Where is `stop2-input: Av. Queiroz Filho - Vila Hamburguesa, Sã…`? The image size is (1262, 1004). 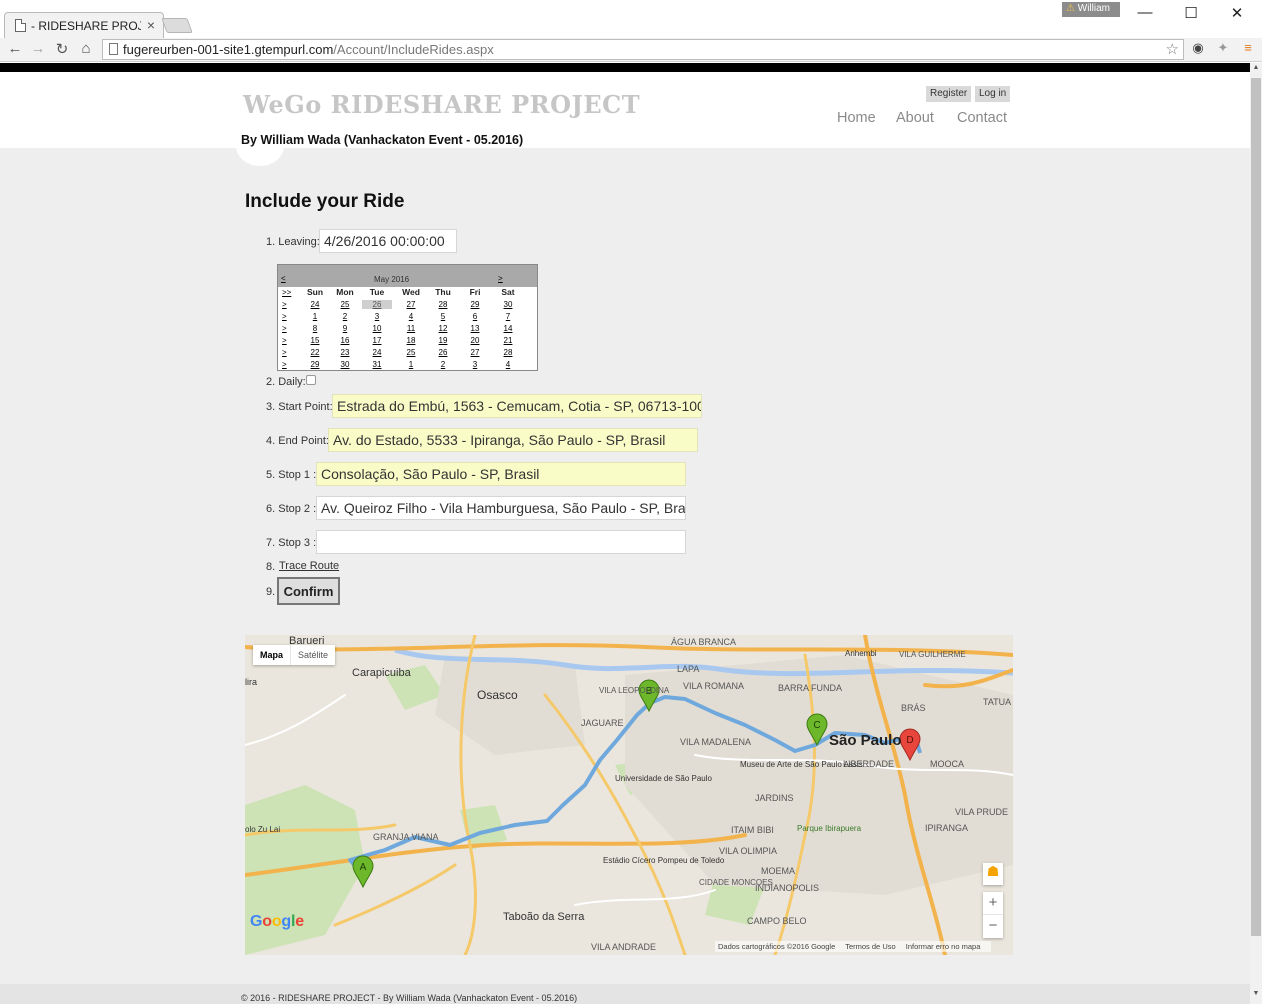 stop2-input: Av. Queiroz Filho - Vila Hamburguesa, Sã… is located at coordinates (501, 508).